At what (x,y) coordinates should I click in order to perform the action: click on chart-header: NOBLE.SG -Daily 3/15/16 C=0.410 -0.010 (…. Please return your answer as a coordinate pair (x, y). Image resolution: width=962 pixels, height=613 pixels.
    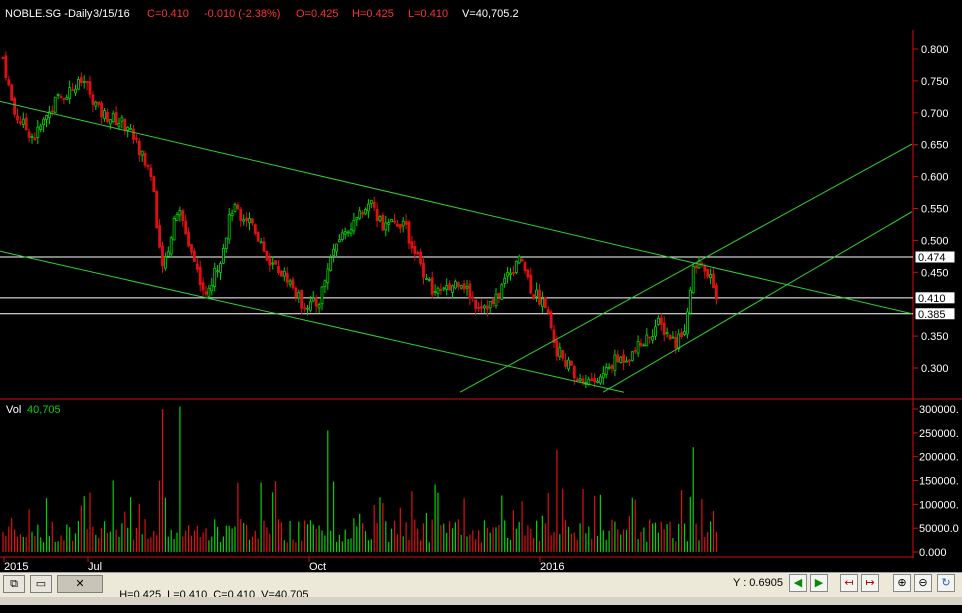
    Looking at the image, I should click on (262, 14).